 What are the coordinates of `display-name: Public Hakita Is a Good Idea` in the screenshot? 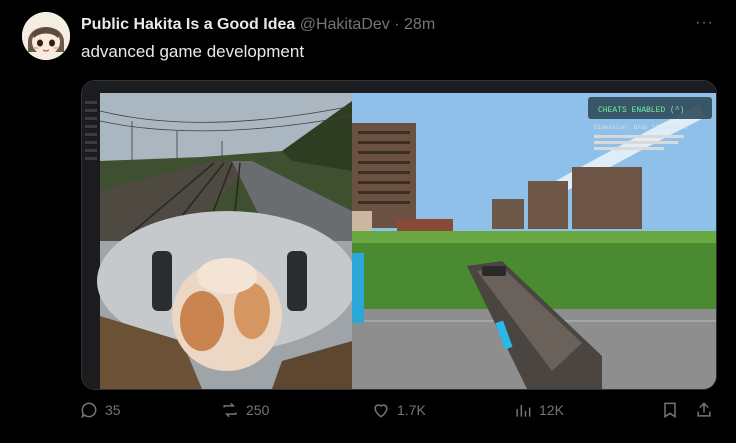 It's located at (188, 24).